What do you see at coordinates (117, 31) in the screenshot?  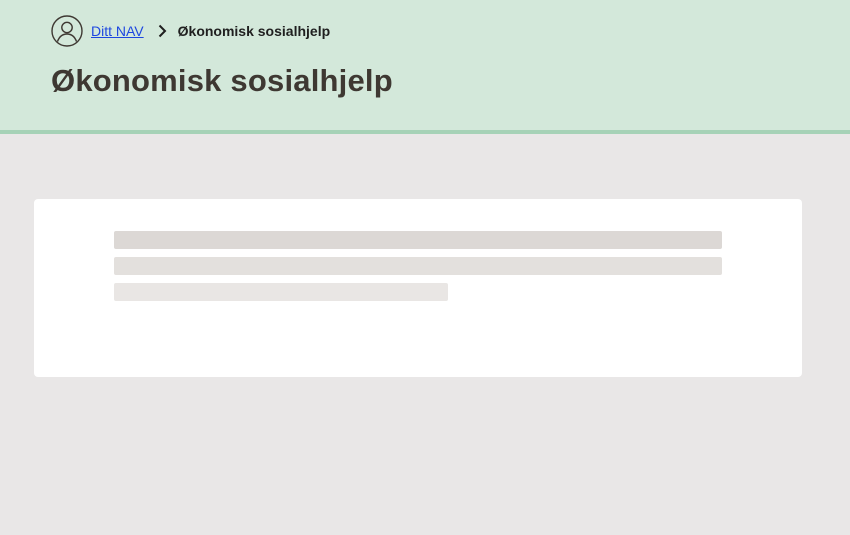 I see `breadcrumb-link-ditt-nav: Ditt NAV` at bounding box center [117, 31].